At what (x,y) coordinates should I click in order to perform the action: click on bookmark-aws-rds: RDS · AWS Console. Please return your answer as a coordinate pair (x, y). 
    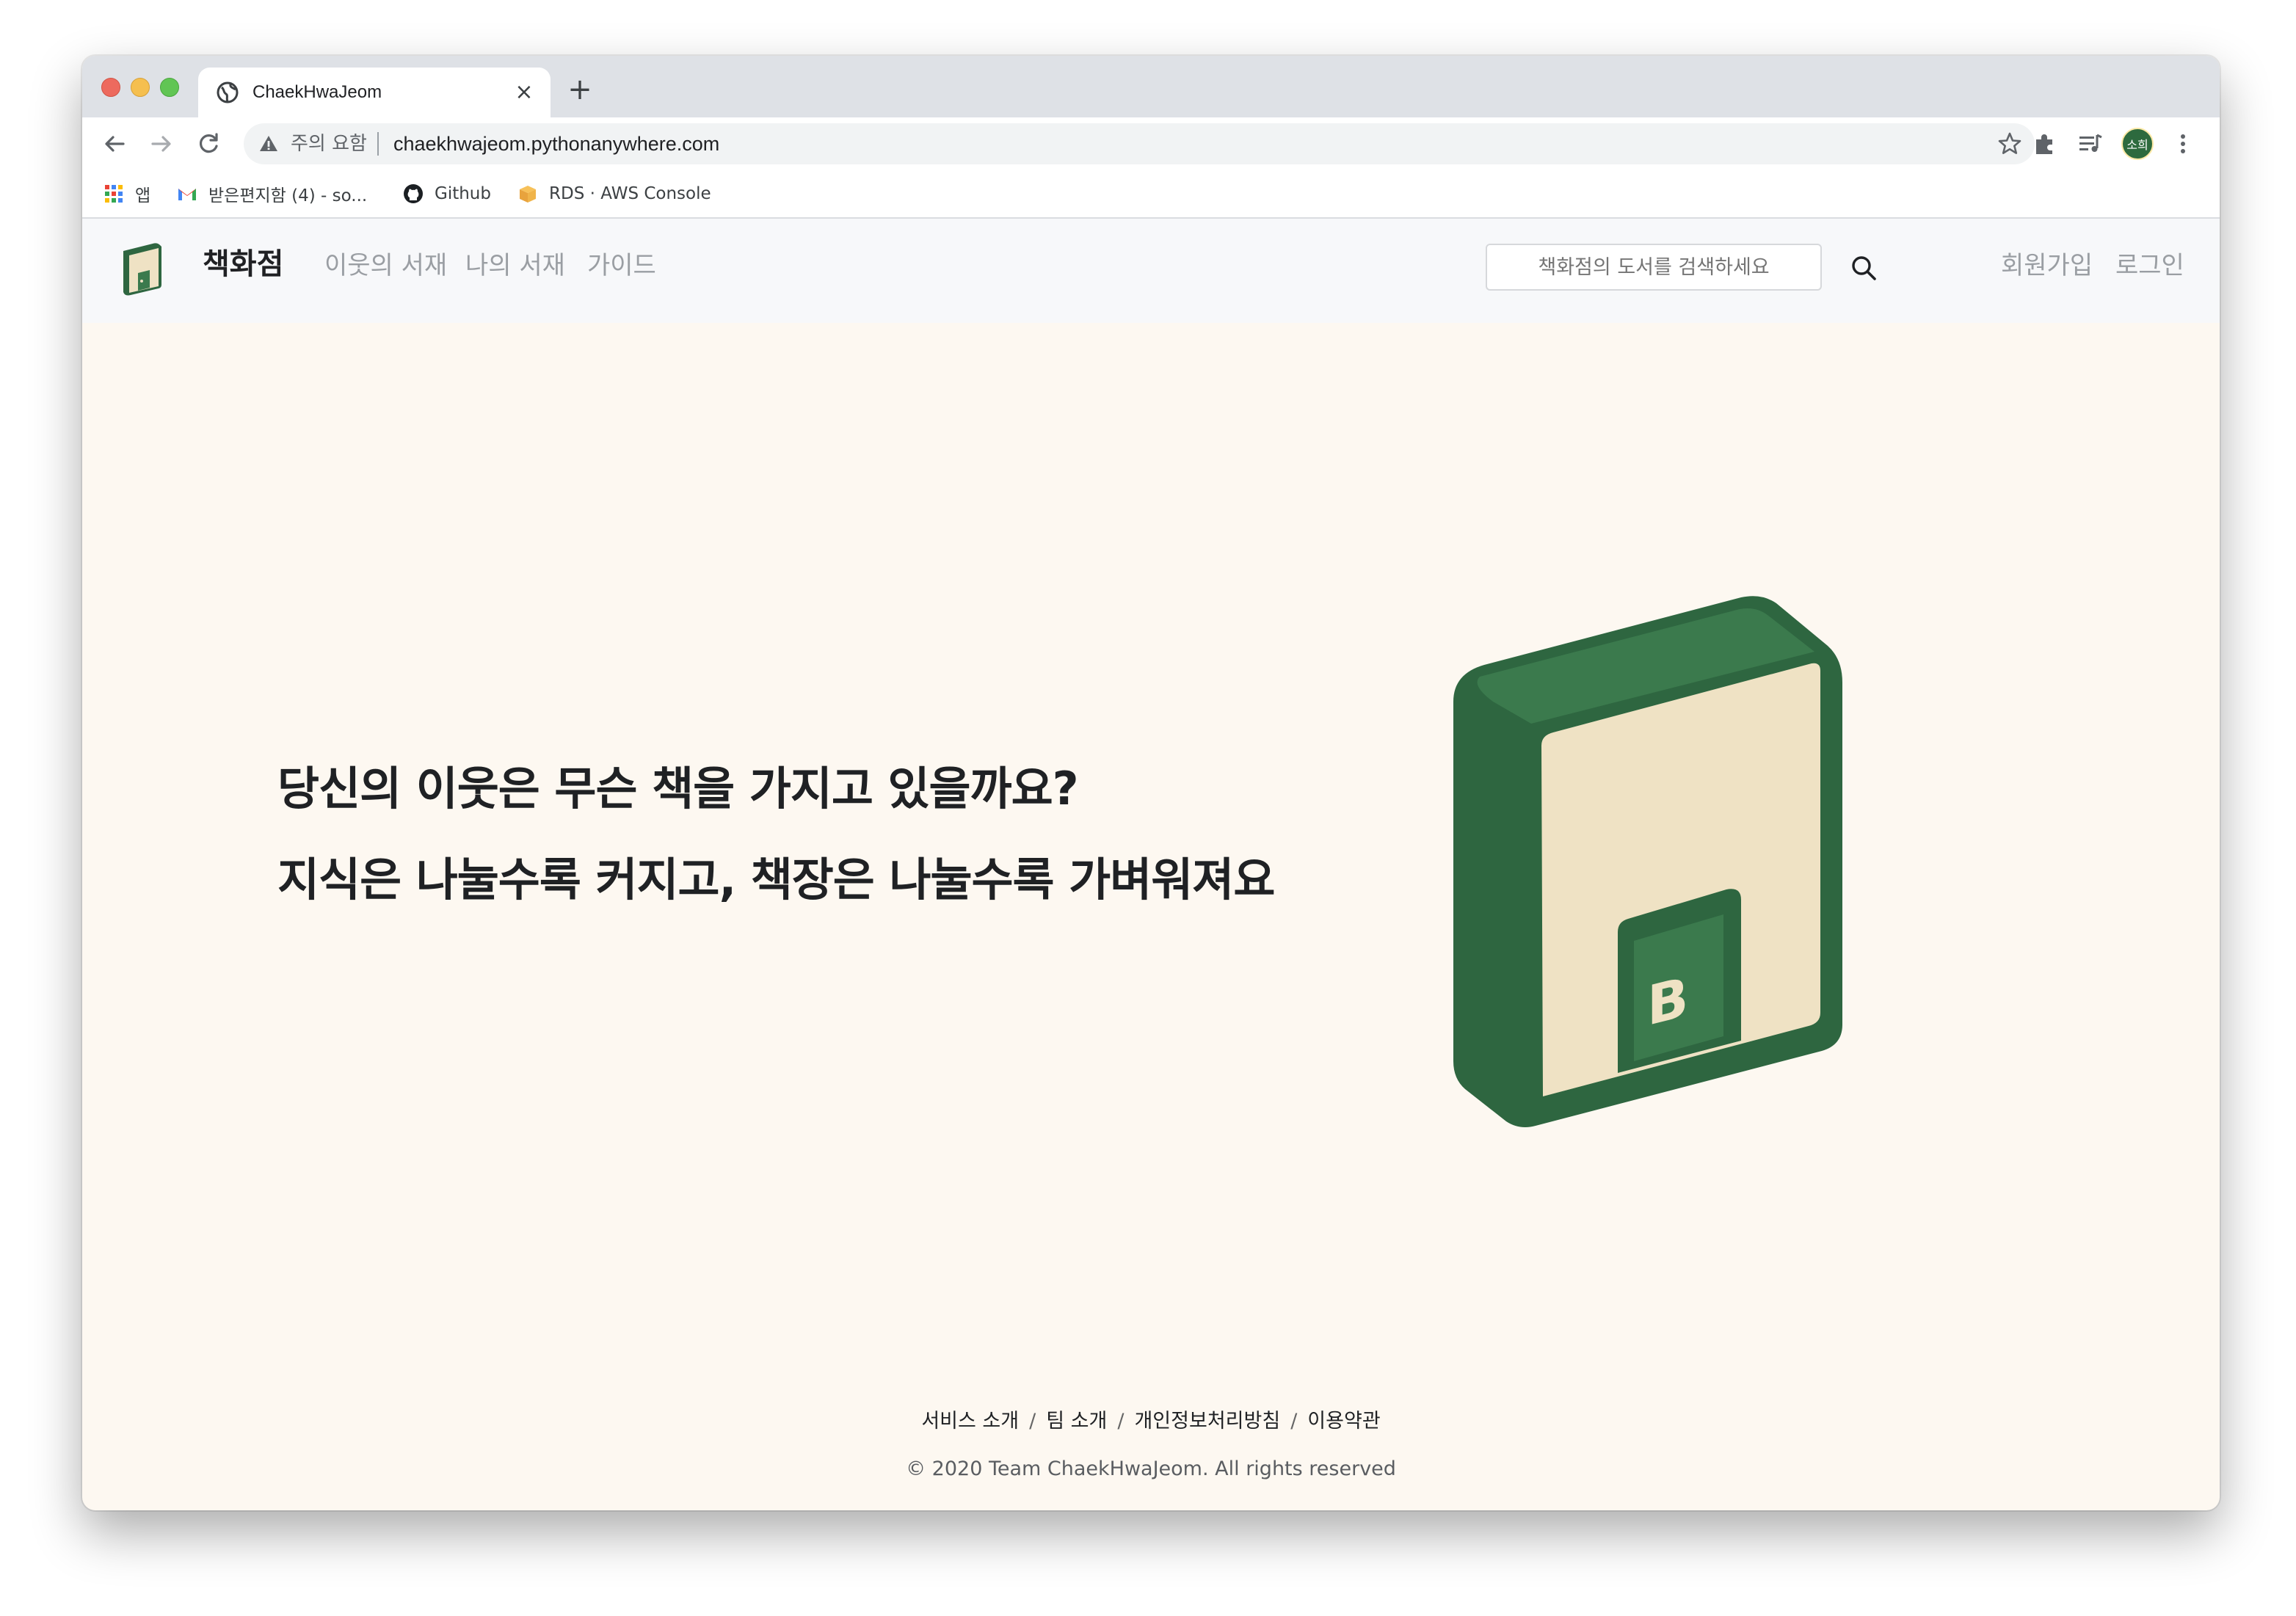
    Looking at the image, I should click on (614, 193).